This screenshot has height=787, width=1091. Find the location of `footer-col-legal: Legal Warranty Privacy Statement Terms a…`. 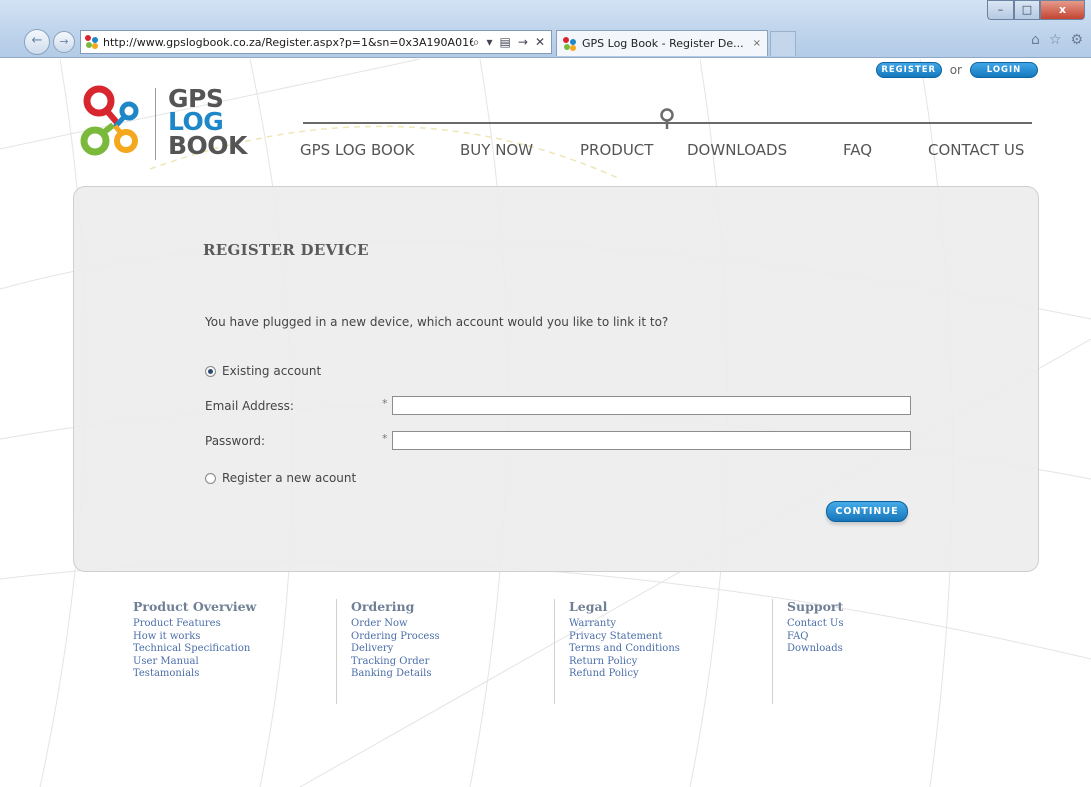

footer-col-legal: Legal Warranty Privacy Statement Terms a… is located at coordinates (669, 651).